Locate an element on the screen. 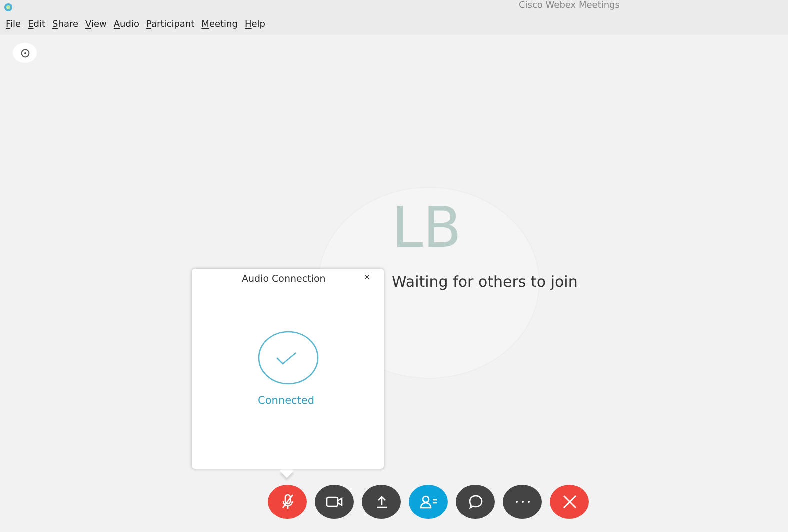 Image resolution: width=788 pixels, height=532 pixels. menu-item: File is located at coordinates (14, 25).